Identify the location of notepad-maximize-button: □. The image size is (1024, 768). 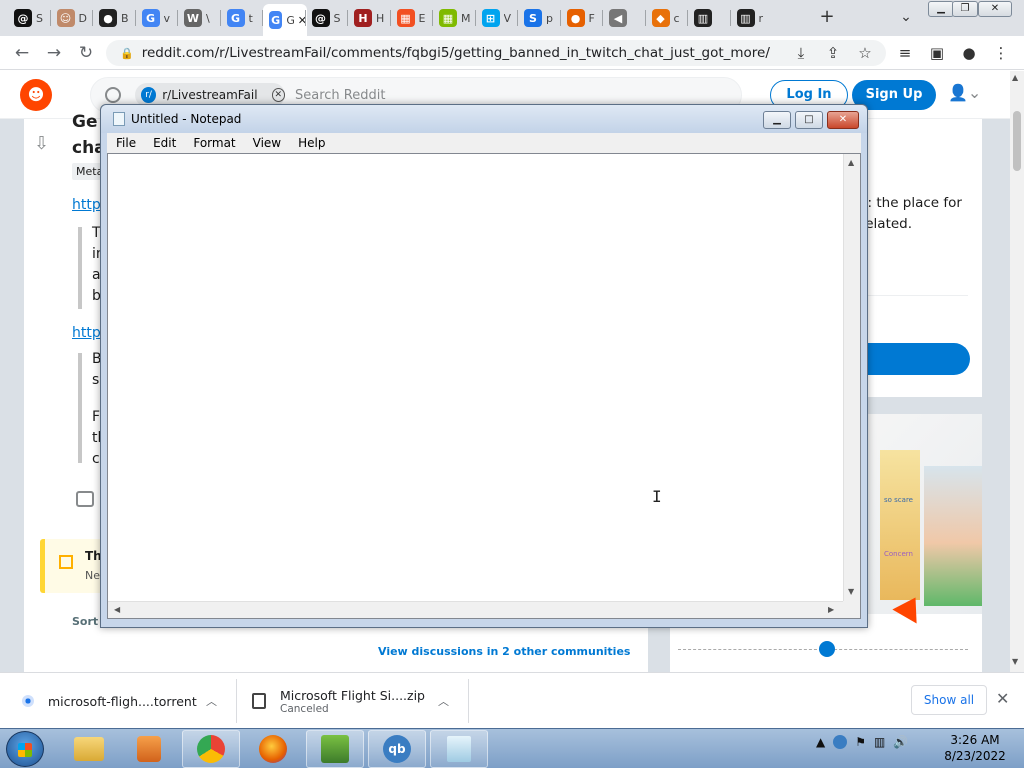
(809, 120).